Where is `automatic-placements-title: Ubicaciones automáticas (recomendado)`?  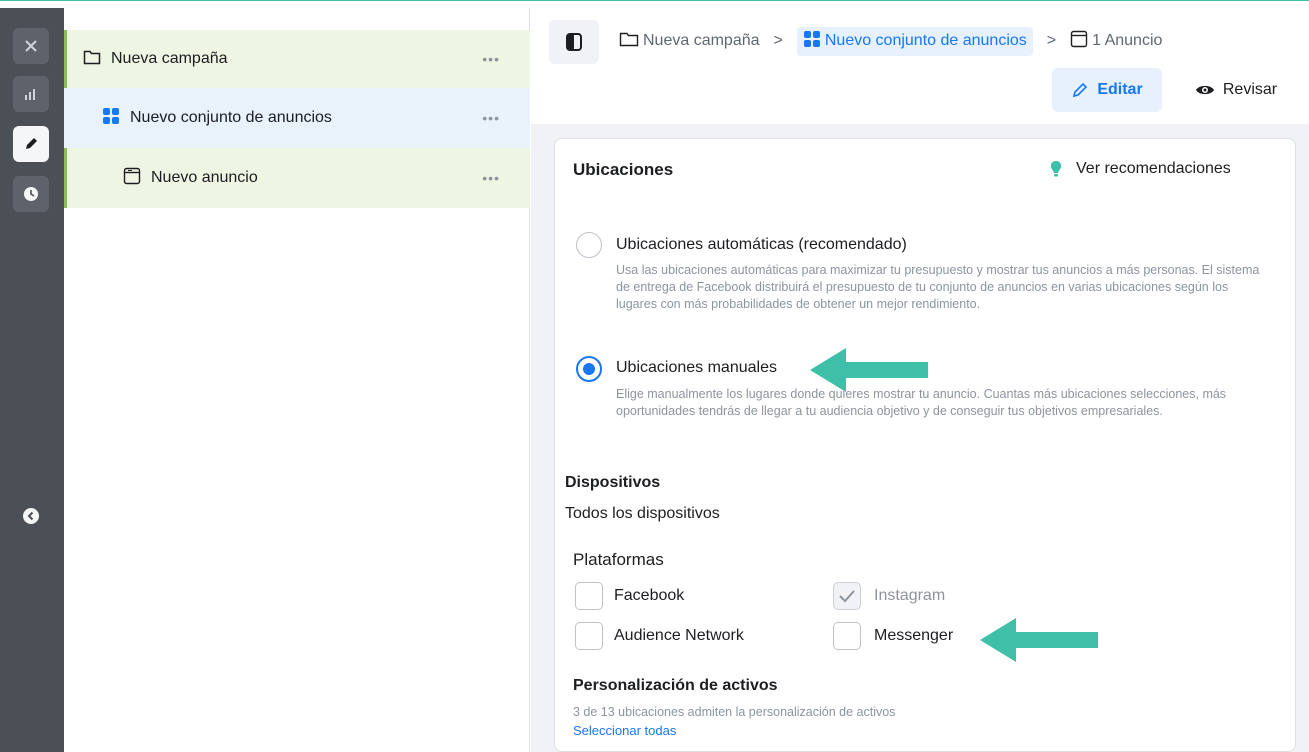
automatic-placements-title: Ubicaciones automáticas (recomendado) is located at coordinates (761, 244).